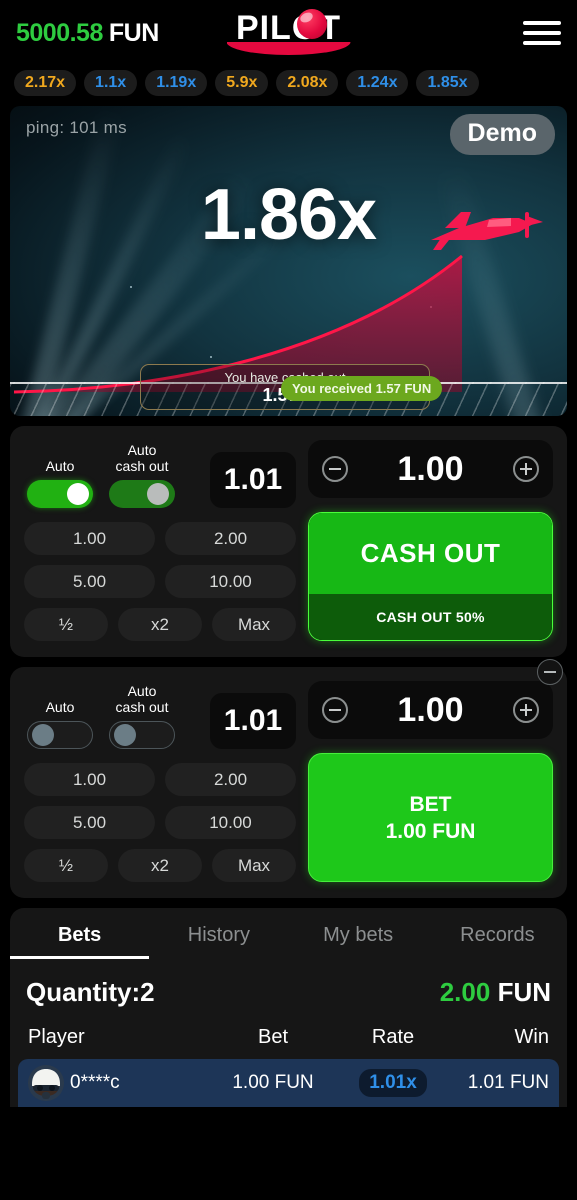 The height and width of the screenshot is (1200, 577). Describe the element at coordinates (218, 938) in the screenshot. I see `tab-history: History` at that location.